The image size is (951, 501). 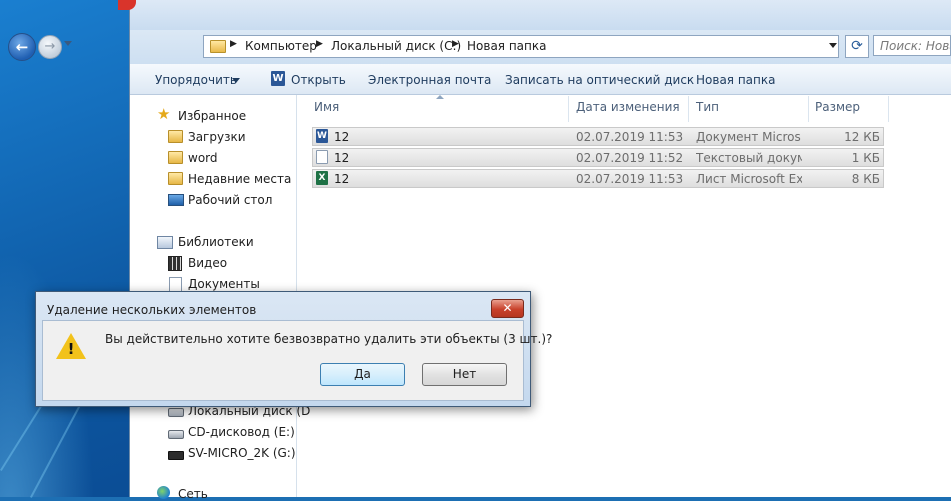 What do you see at coordinates (318, 80) in the screenshot?
I see `open-button: Открыть` at bounding box center [318, 80].